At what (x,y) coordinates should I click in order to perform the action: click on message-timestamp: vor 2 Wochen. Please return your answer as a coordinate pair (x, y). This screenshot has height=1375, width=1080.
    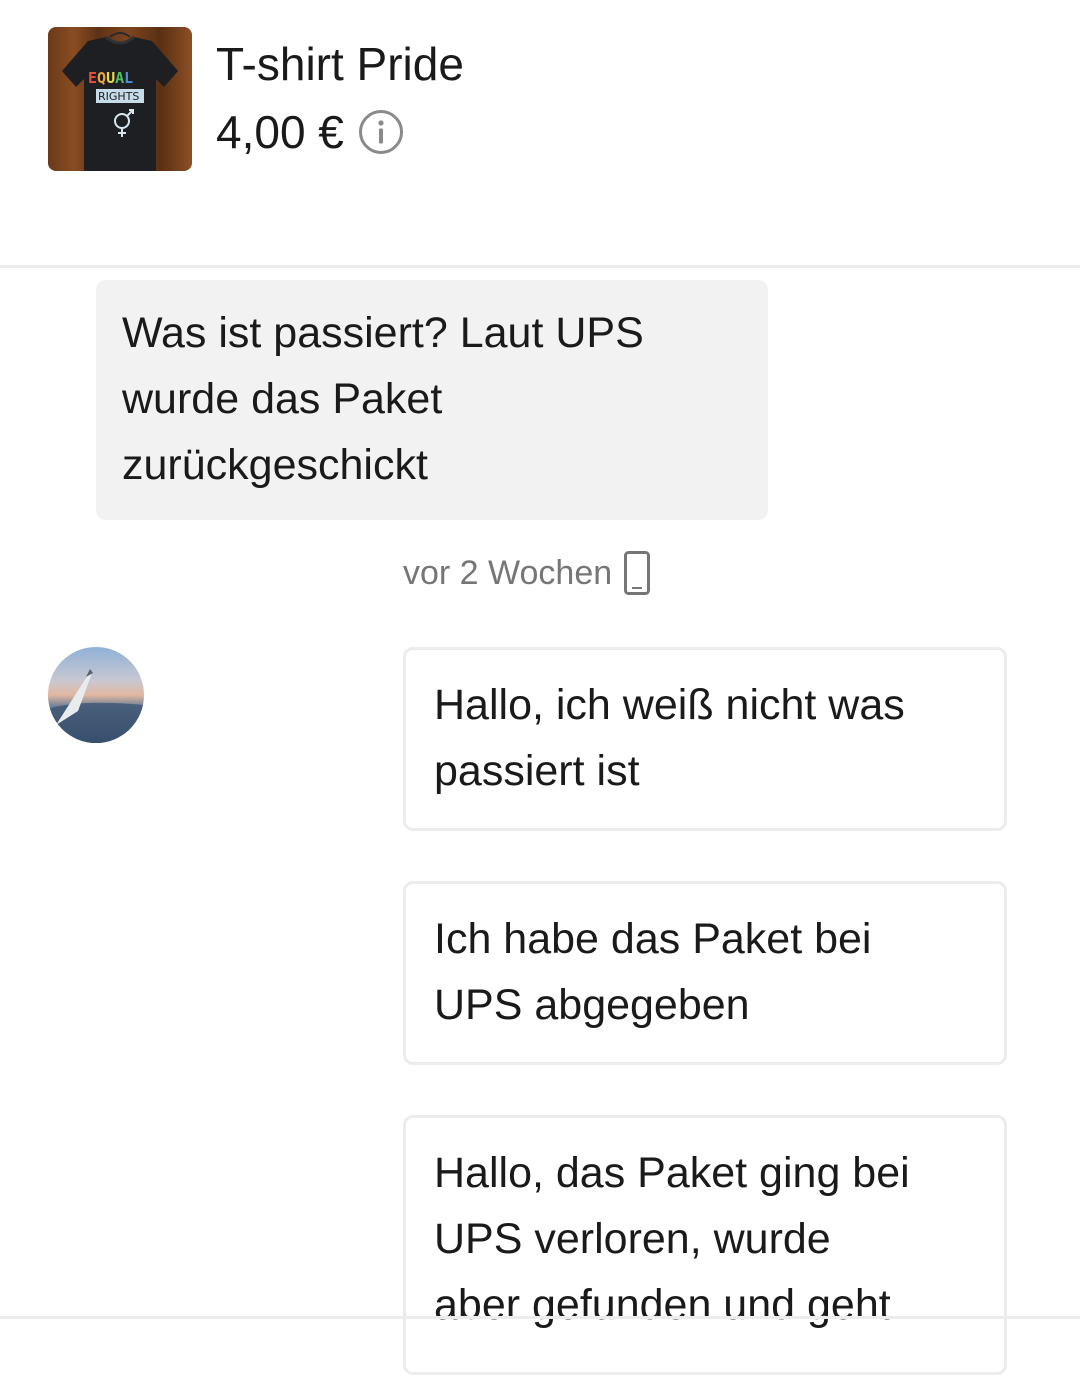
    Looking at the image, I should click on (527, 573).